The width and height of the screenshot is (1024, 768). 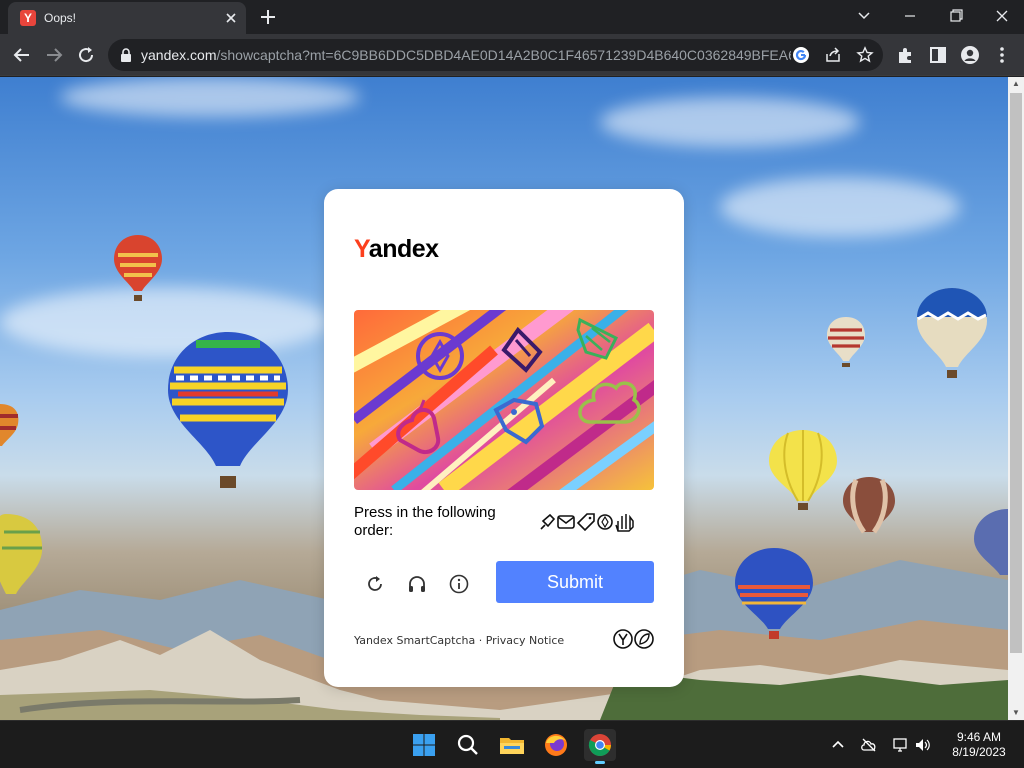 I want to click on scroll-down-arrow-icon: ▼, so click(x=1016, y=713).